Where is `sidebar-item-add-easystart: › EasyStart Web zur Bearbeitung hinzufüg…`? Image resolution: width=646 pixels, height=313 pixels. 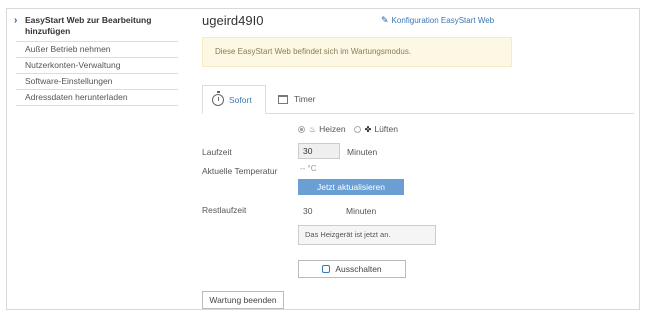
sidebar-item-add-easystart: › EasyStart Web zur Bearbeitung hinzufüg… is located at coordinates (96, 27).